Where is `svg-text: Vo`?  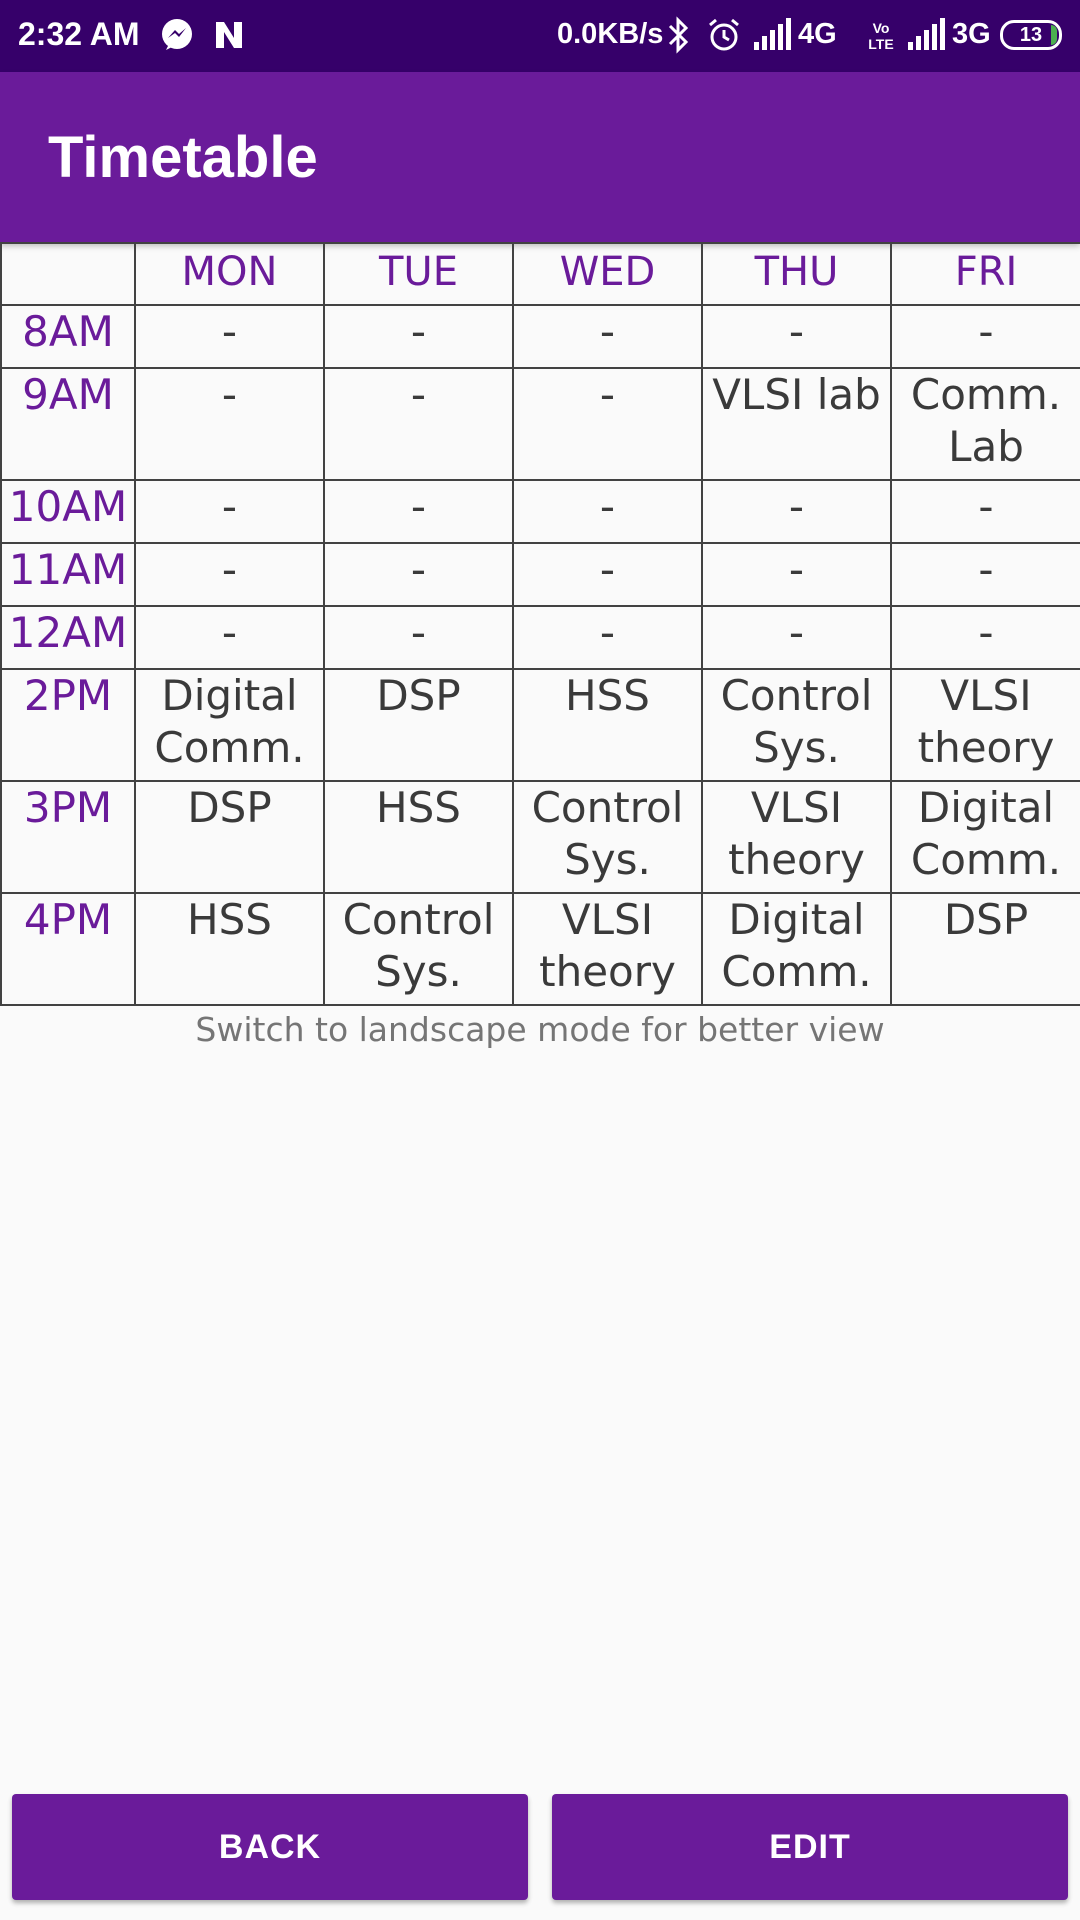
svg-text: Vo is located at coordinates (881, 28).